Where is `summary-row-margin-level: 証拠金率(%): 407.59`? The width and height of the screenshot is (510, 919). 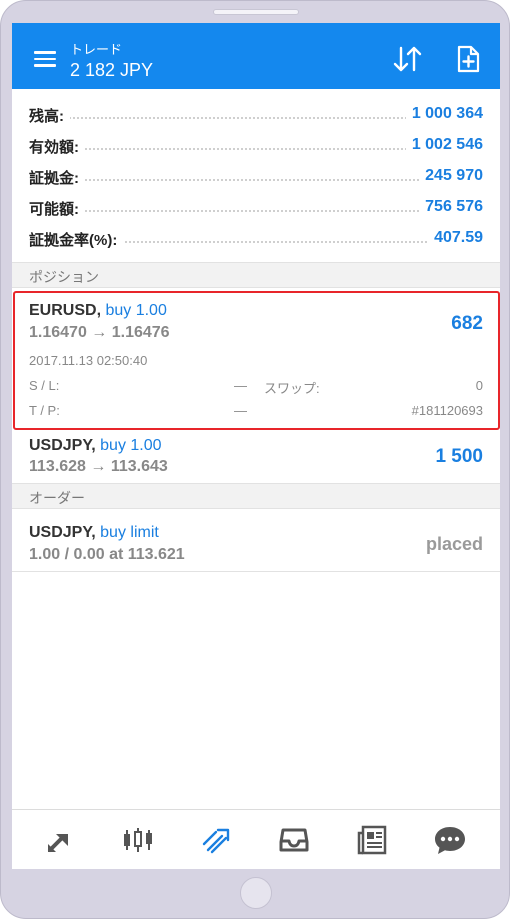
summary-row-margin-level: 証拠金率(%): 407.59 is located at coordinates (256, 238).